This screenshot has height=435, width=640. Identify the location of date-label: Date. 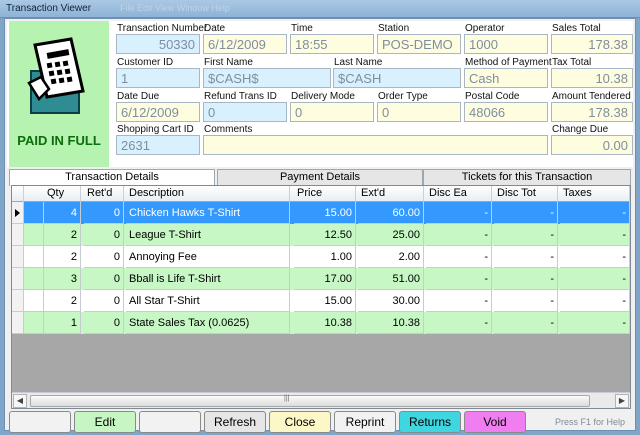
(215, 28).